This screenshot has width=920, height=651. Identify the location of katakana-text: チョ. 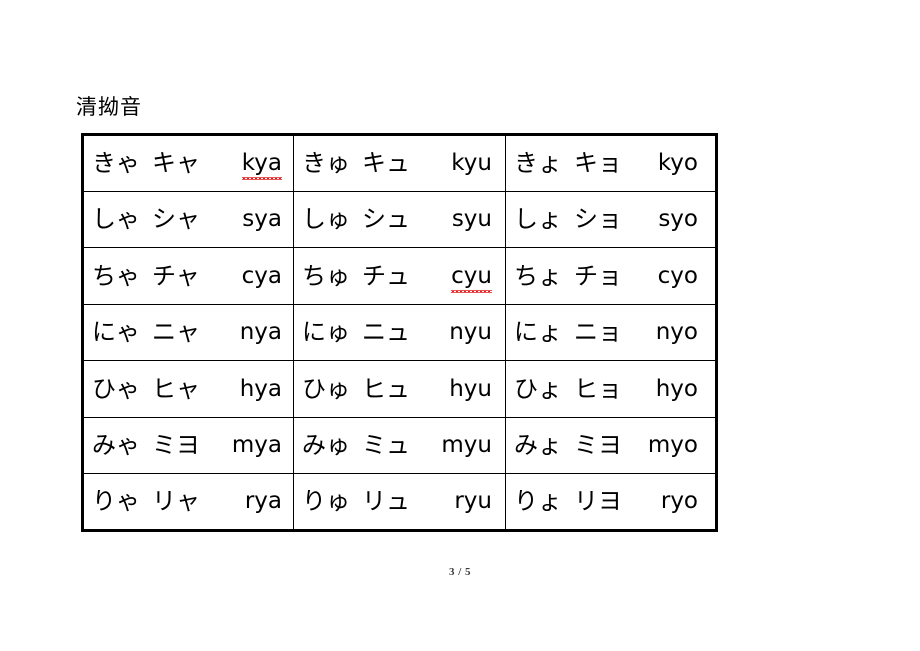
(598, 275).